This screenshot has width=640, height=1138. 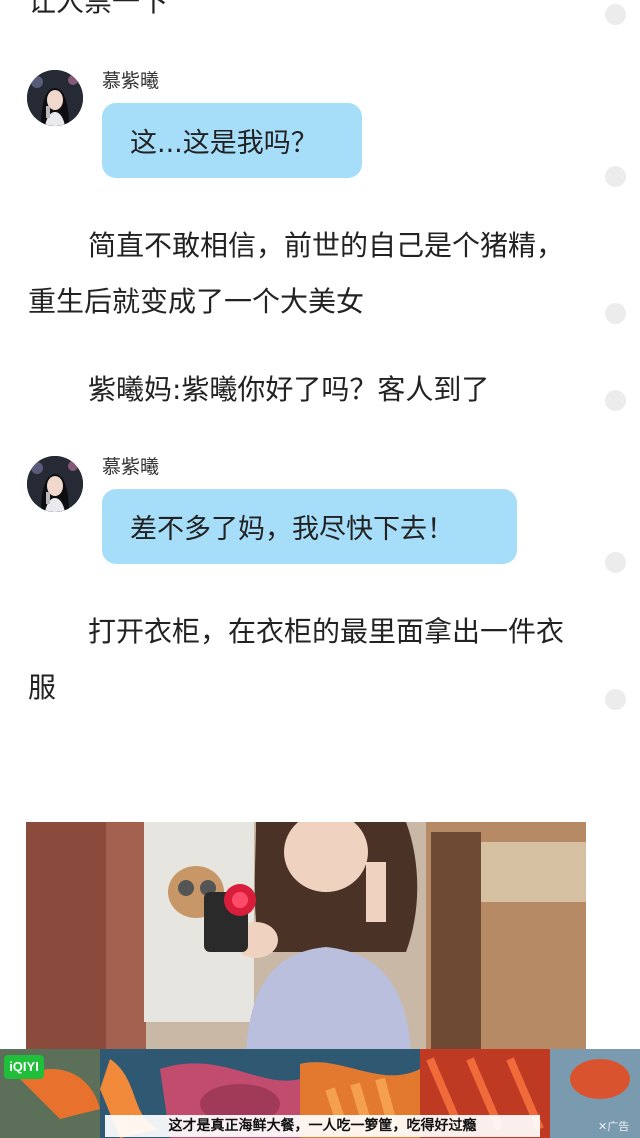 I want to click on ad-label: ✕广告, so click(x=613, y=1126).